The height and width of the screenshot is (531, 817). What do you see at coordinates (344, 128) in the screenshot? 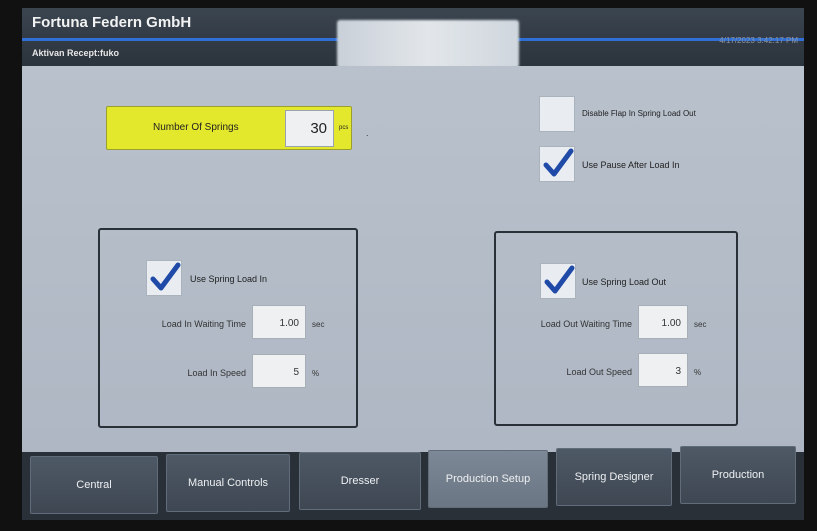
I see `springs-unit: pcs` at bounding box center [344, 128].